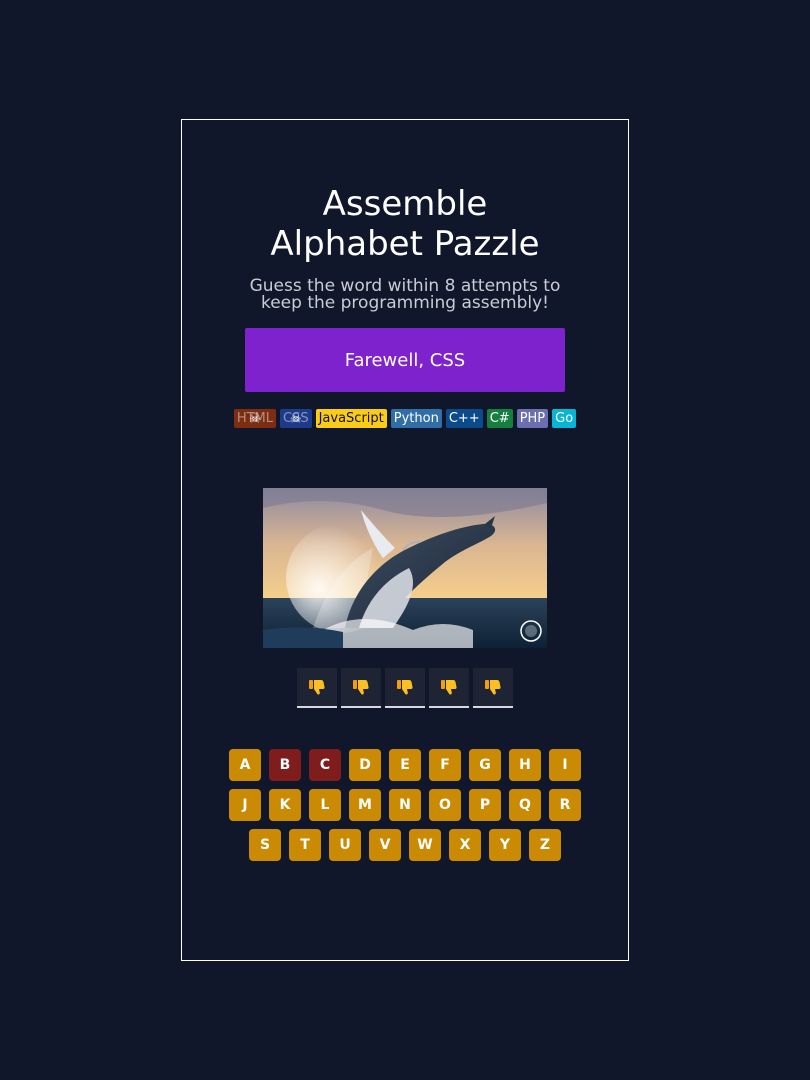 Image resolution: width=810 pixels, height=1080 pixels. Describe the element at coordinates (404, 303) in the screenshot. I see `subtitle-line-2: keep the programming assembly!` at that location.